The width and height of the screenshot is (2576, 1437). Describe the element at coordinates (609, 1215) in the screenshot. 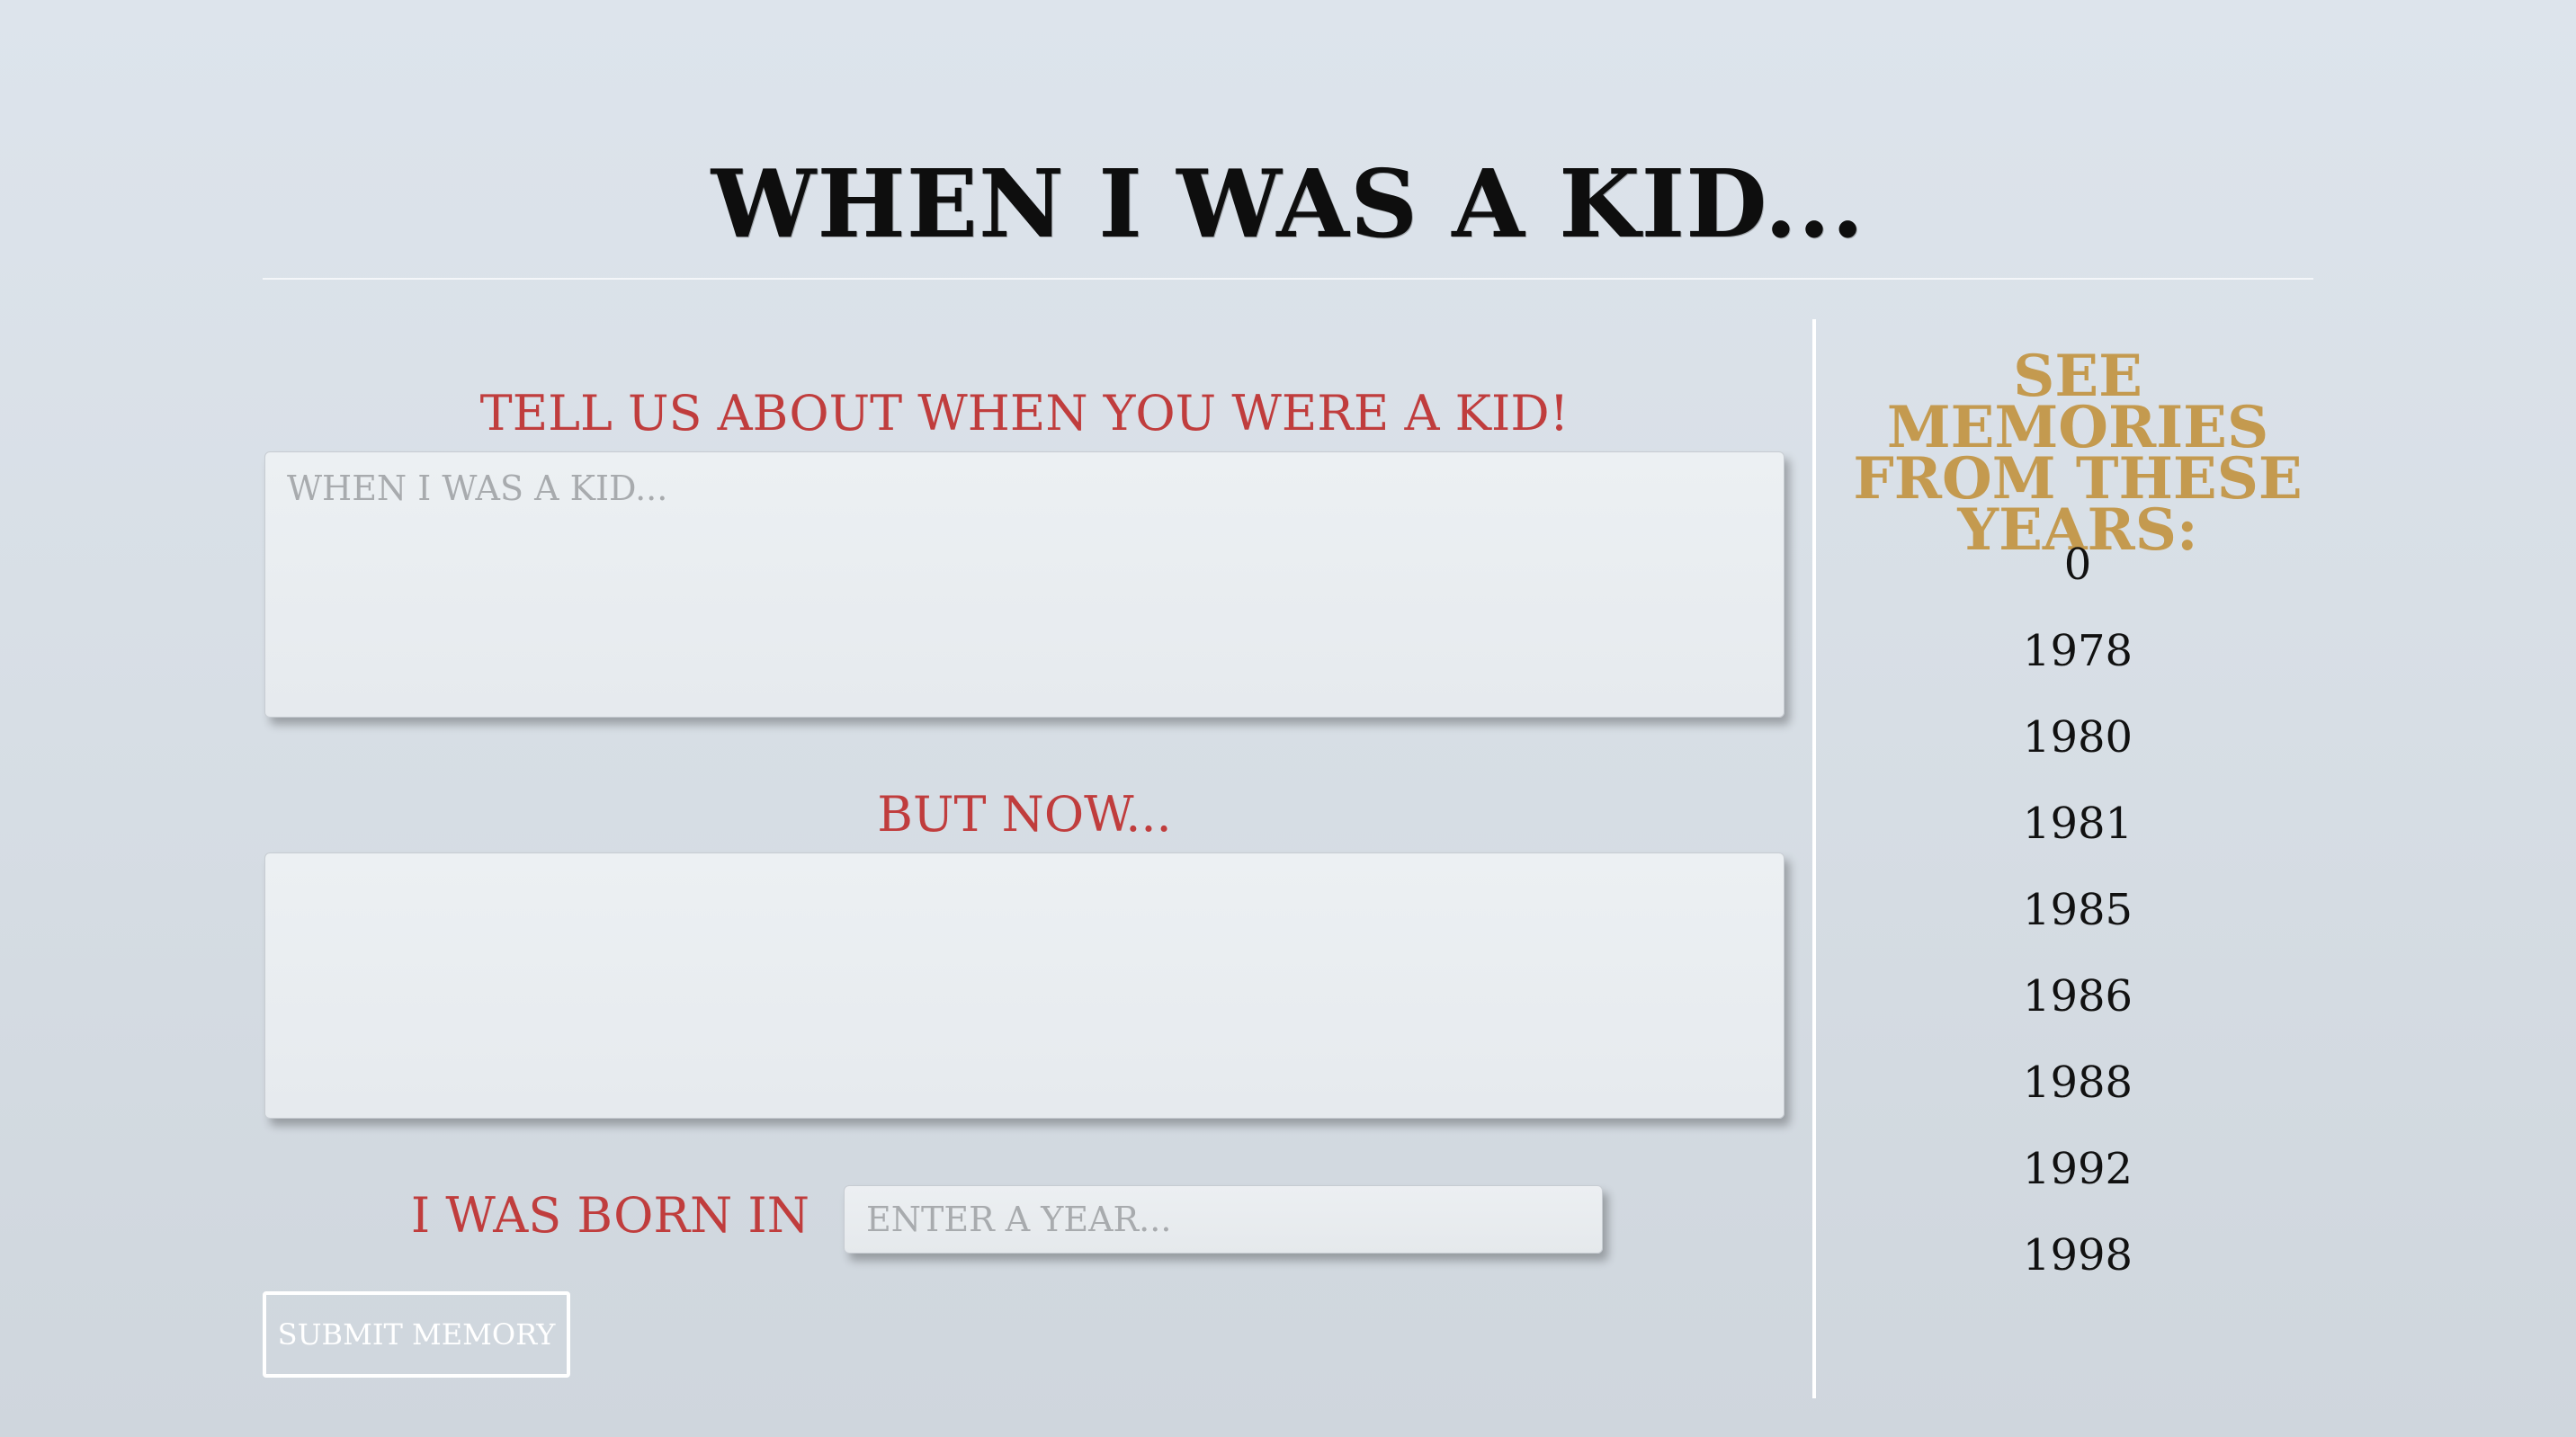

I see `born-label: I WAS BORN IN` at that location.